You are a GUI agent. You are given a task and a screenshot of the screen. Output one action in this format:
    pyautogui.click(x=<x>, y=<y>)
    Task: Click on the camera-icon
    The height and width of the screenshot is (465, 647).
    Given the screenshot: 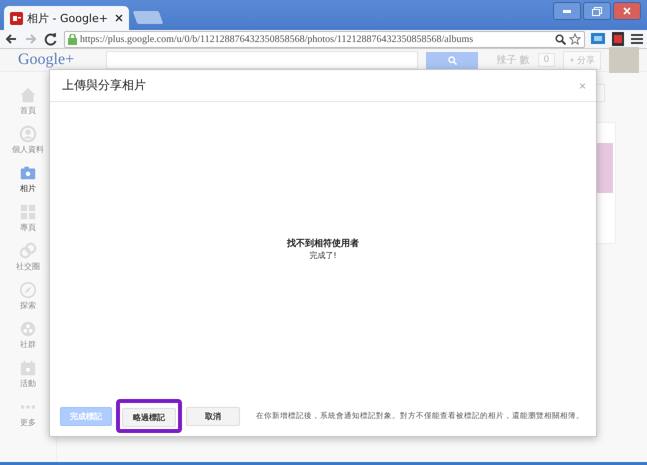 What is the action you would take?
    pyautogui.click(x=28, y=173)
    